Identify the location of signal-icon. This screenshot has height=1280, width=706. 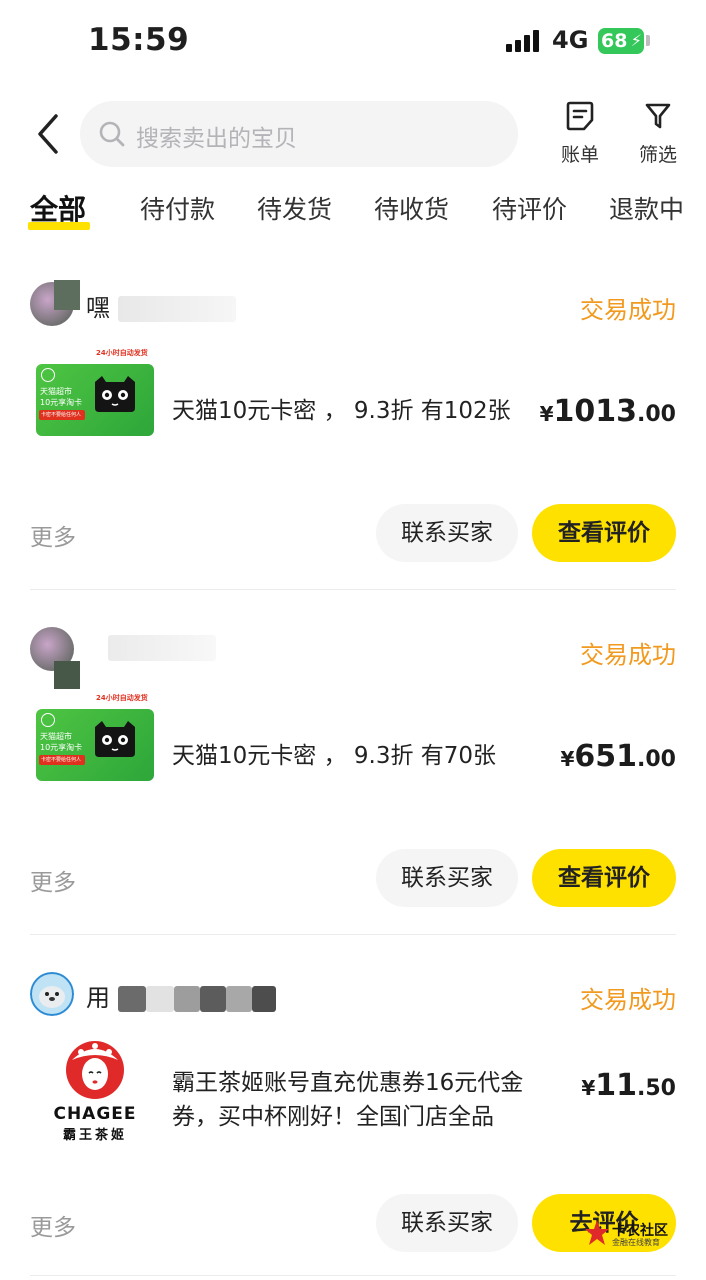
(523, 41).